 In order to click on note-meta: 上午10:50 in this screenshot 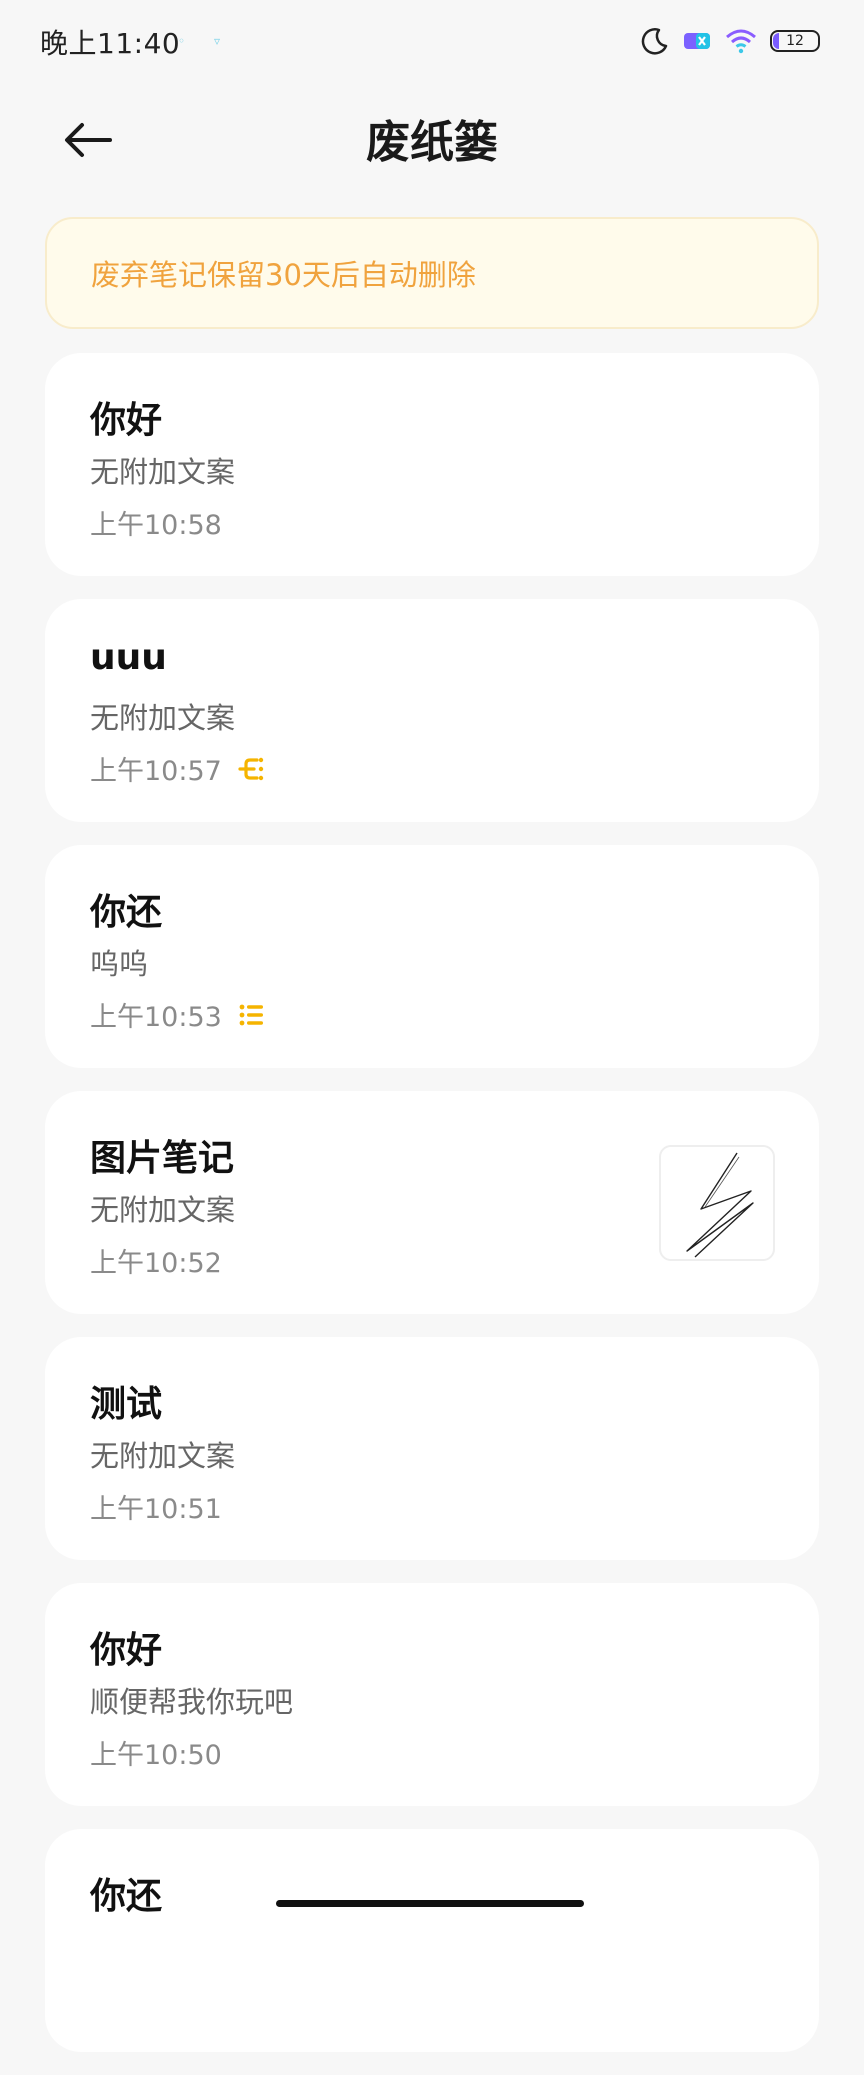, I will do `click(156, 1752)`.